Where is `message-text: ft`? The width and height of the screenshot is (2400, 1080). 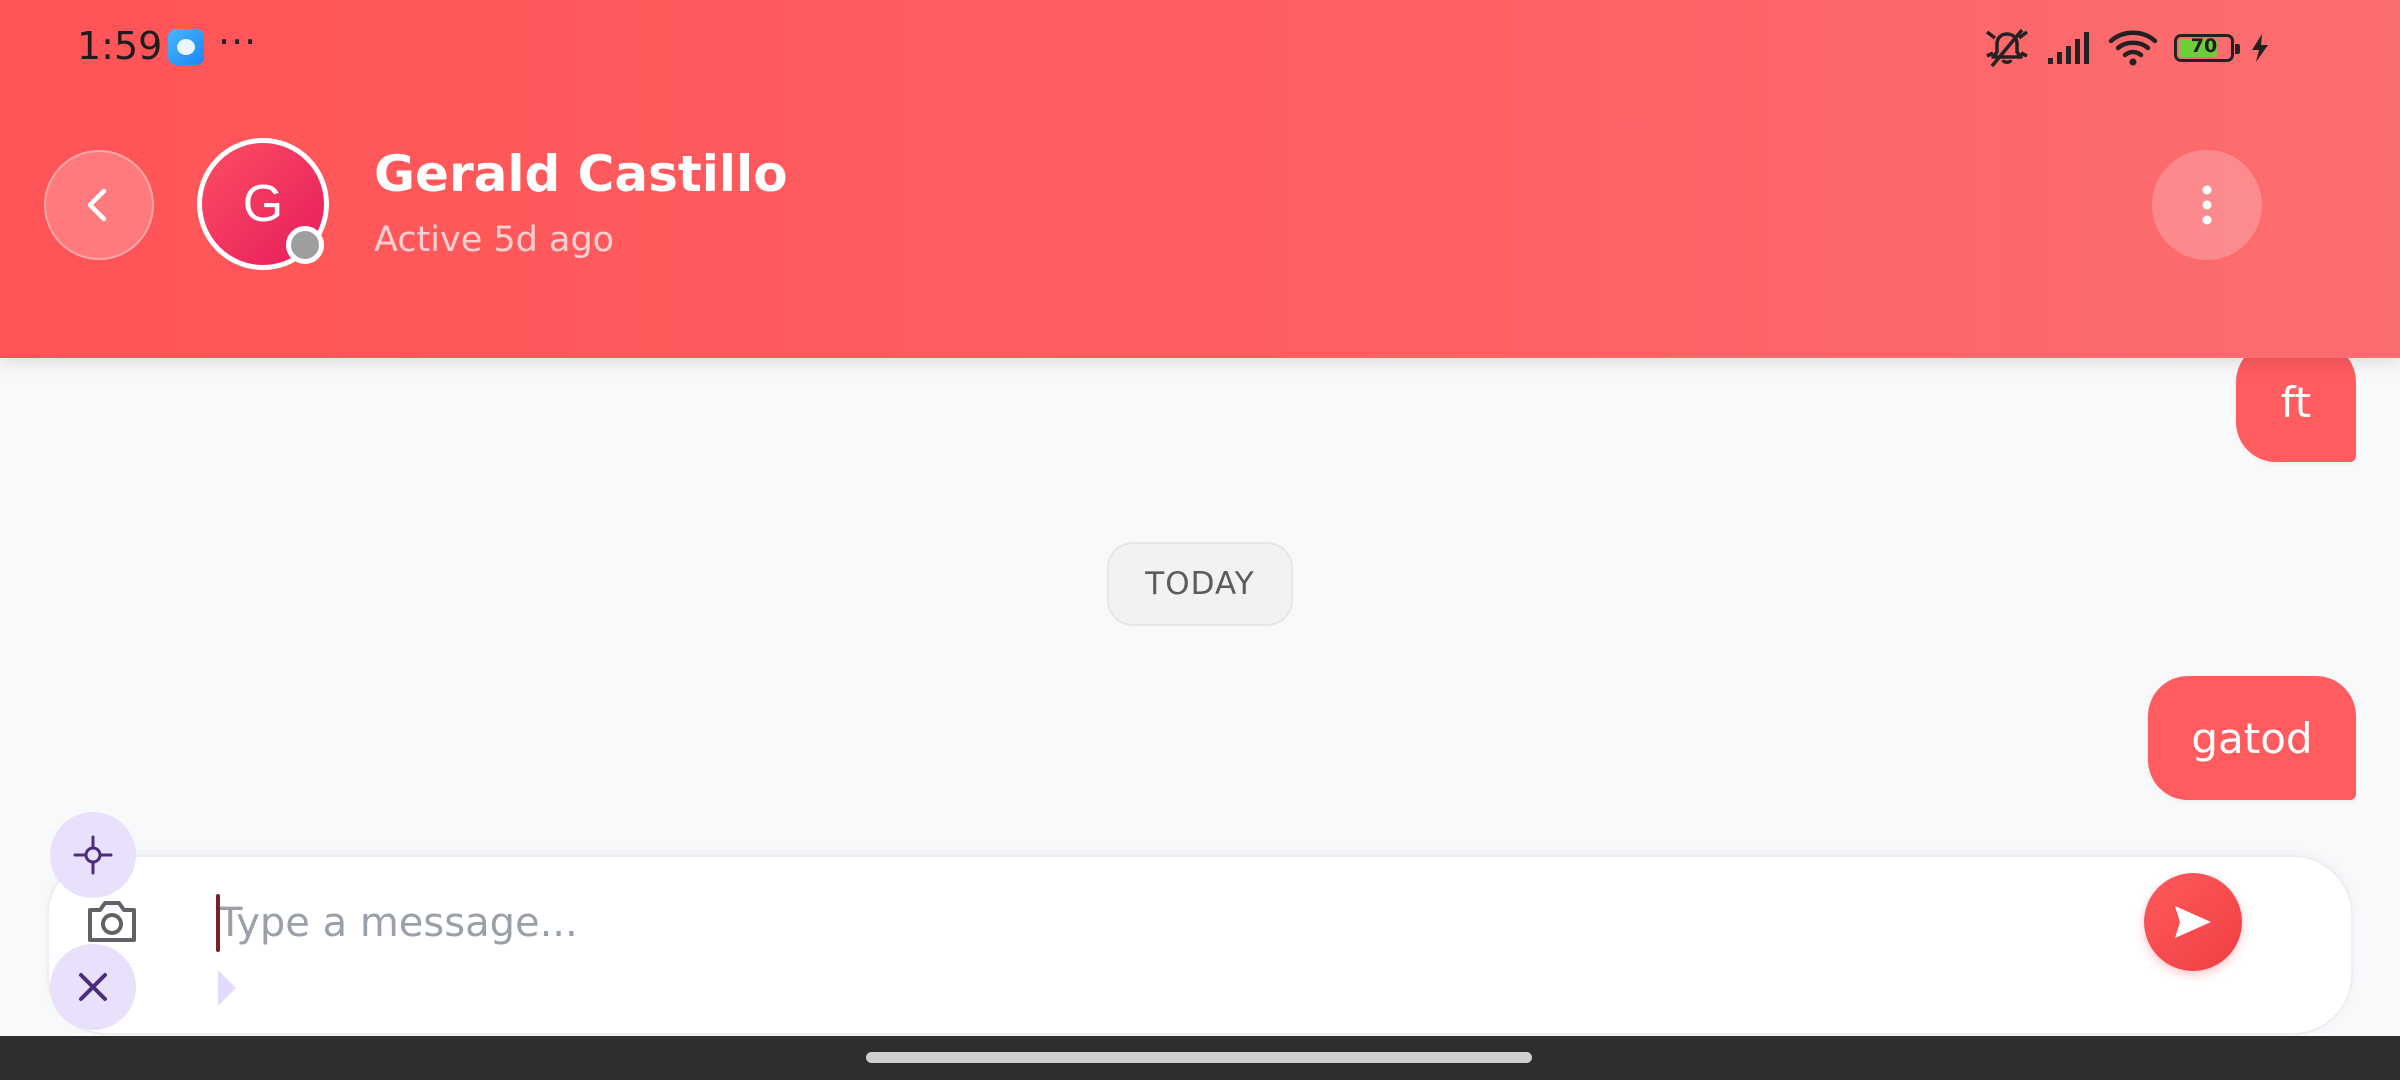
message-text: ft is located at coordinates (2296, 402).